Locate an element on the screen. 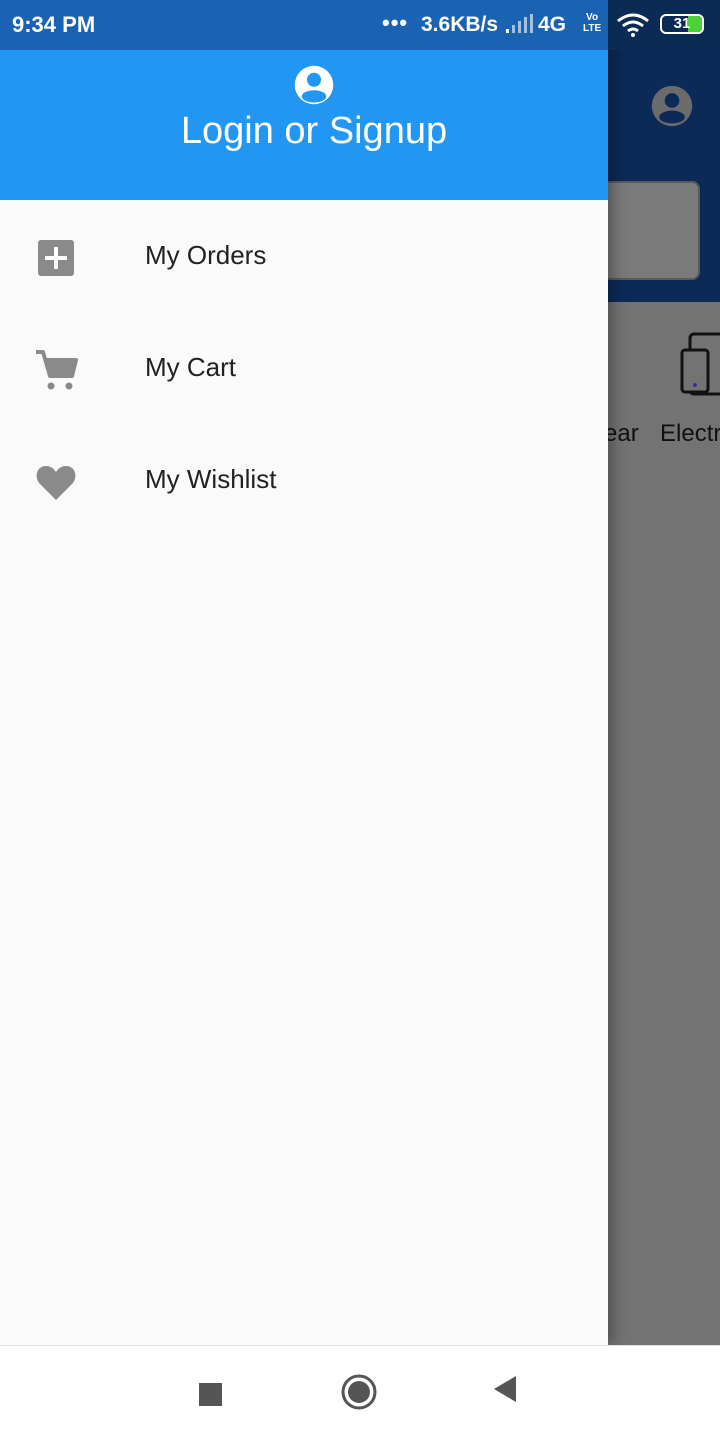  network-type: 4G is located at coordinates (552, 24).